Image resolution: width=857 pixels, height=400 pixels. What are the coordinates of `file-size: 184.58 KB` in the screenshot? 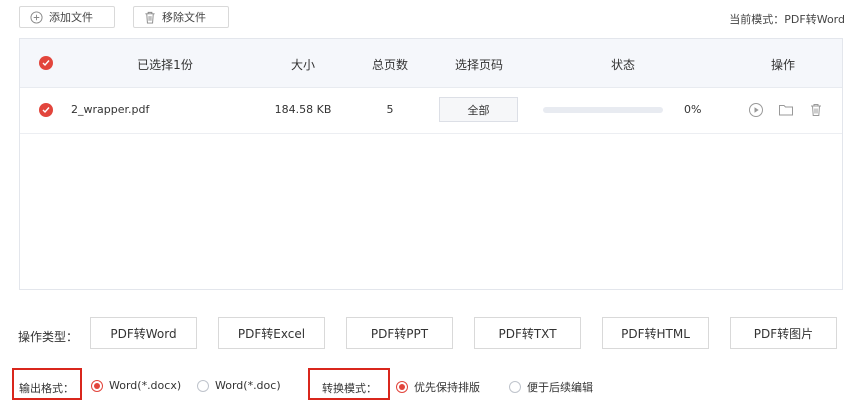 It's located at (303, 109).